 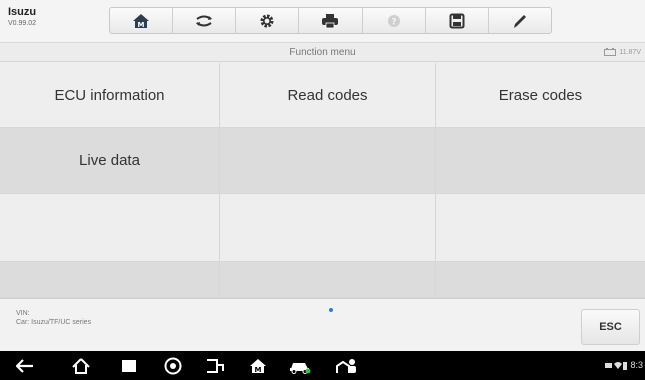 What do you see at coordinates (54, 322) in the screenshot?
I see `car-info: Car: Isuzu/TF/UC series` at bounding box center [54, 322].